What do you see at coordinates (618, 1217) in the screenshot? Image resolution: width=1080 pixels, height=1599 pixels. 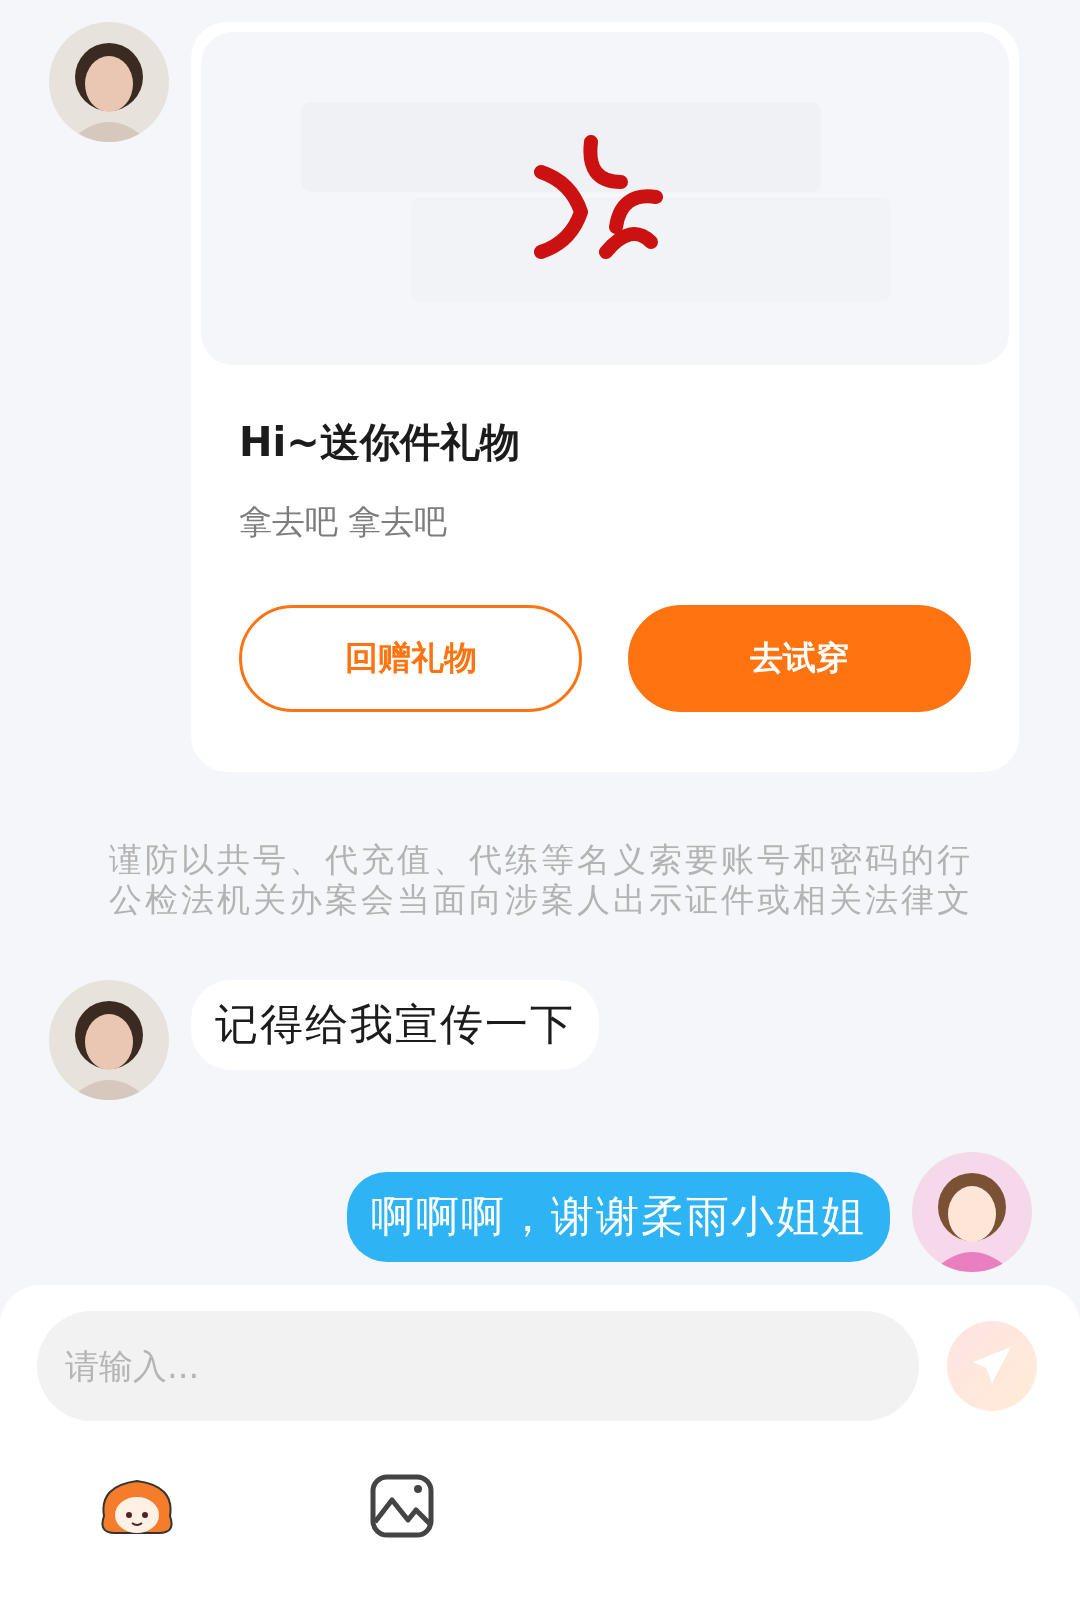 I see `message-bubble: 啊啊啊，谢谢柔雨小姐姐` at bounding box center [618, 1217].